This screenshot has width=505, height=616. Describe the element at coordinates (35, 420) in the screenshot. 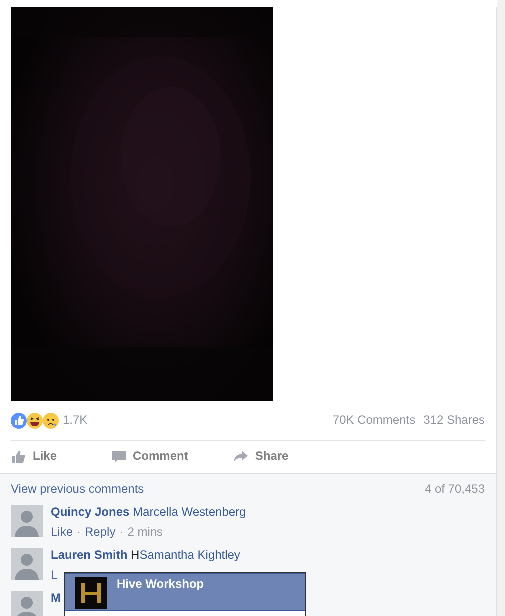

I see `laughing-emoji-icon` at that location.